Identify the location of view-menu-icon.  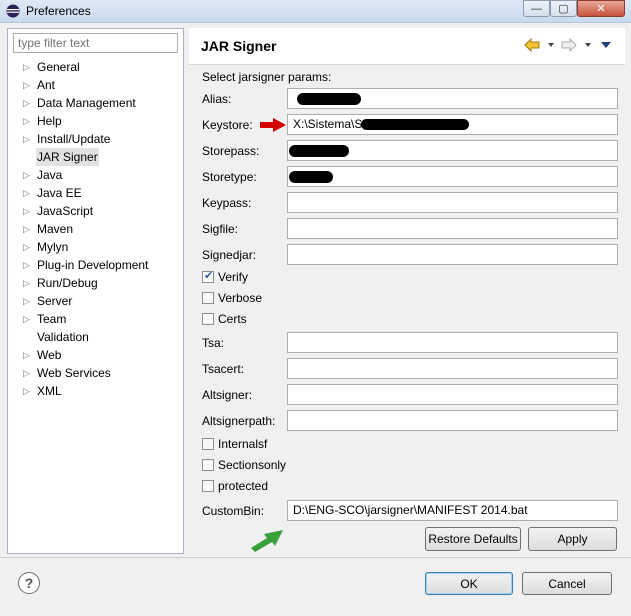
(606, 45).